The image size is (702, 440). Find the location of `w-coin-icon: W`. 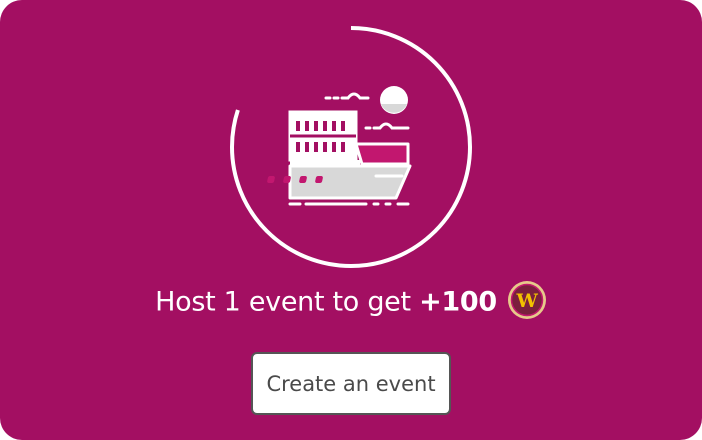

w-coin-icon: W is located at coordinates (526, 300).